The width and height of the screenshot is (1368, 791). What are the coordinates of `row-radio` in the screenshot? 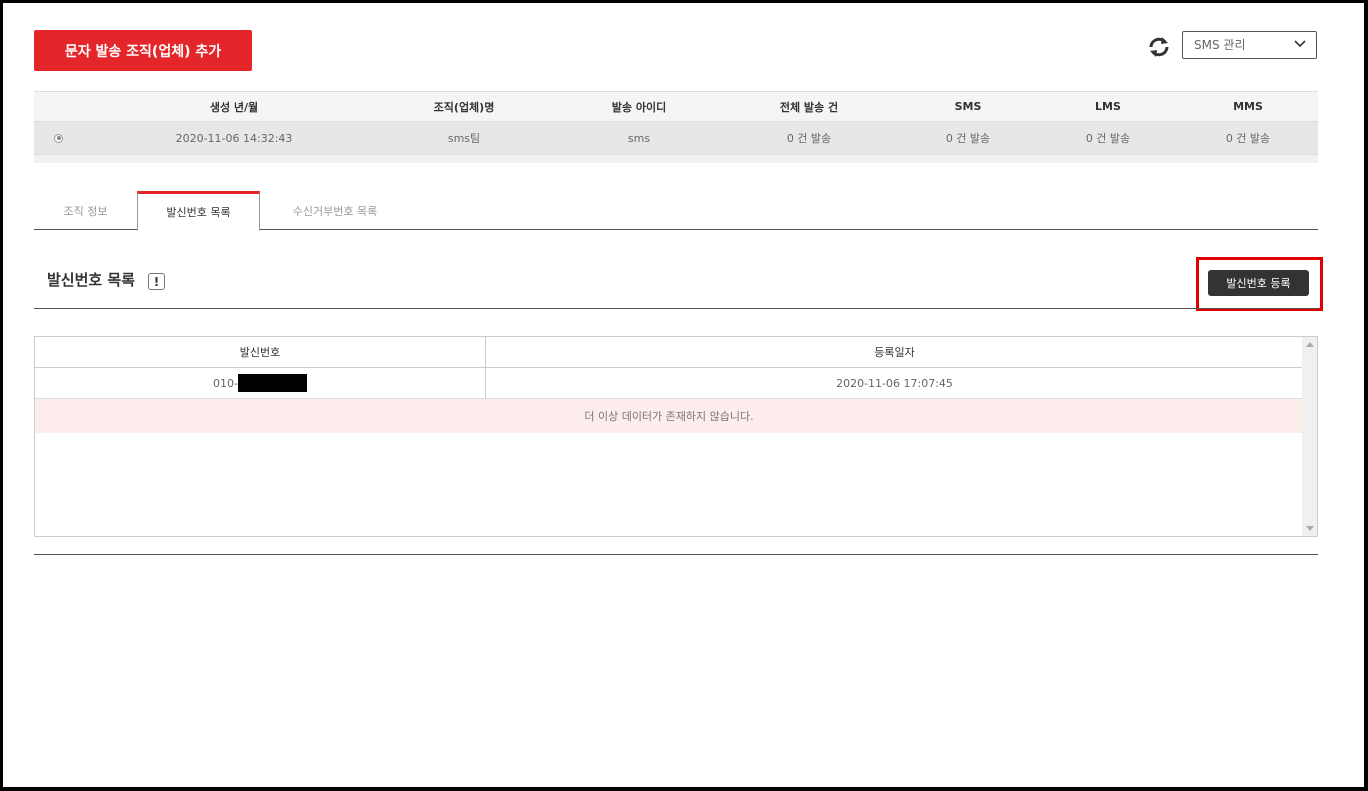 It's located at (58, 138).